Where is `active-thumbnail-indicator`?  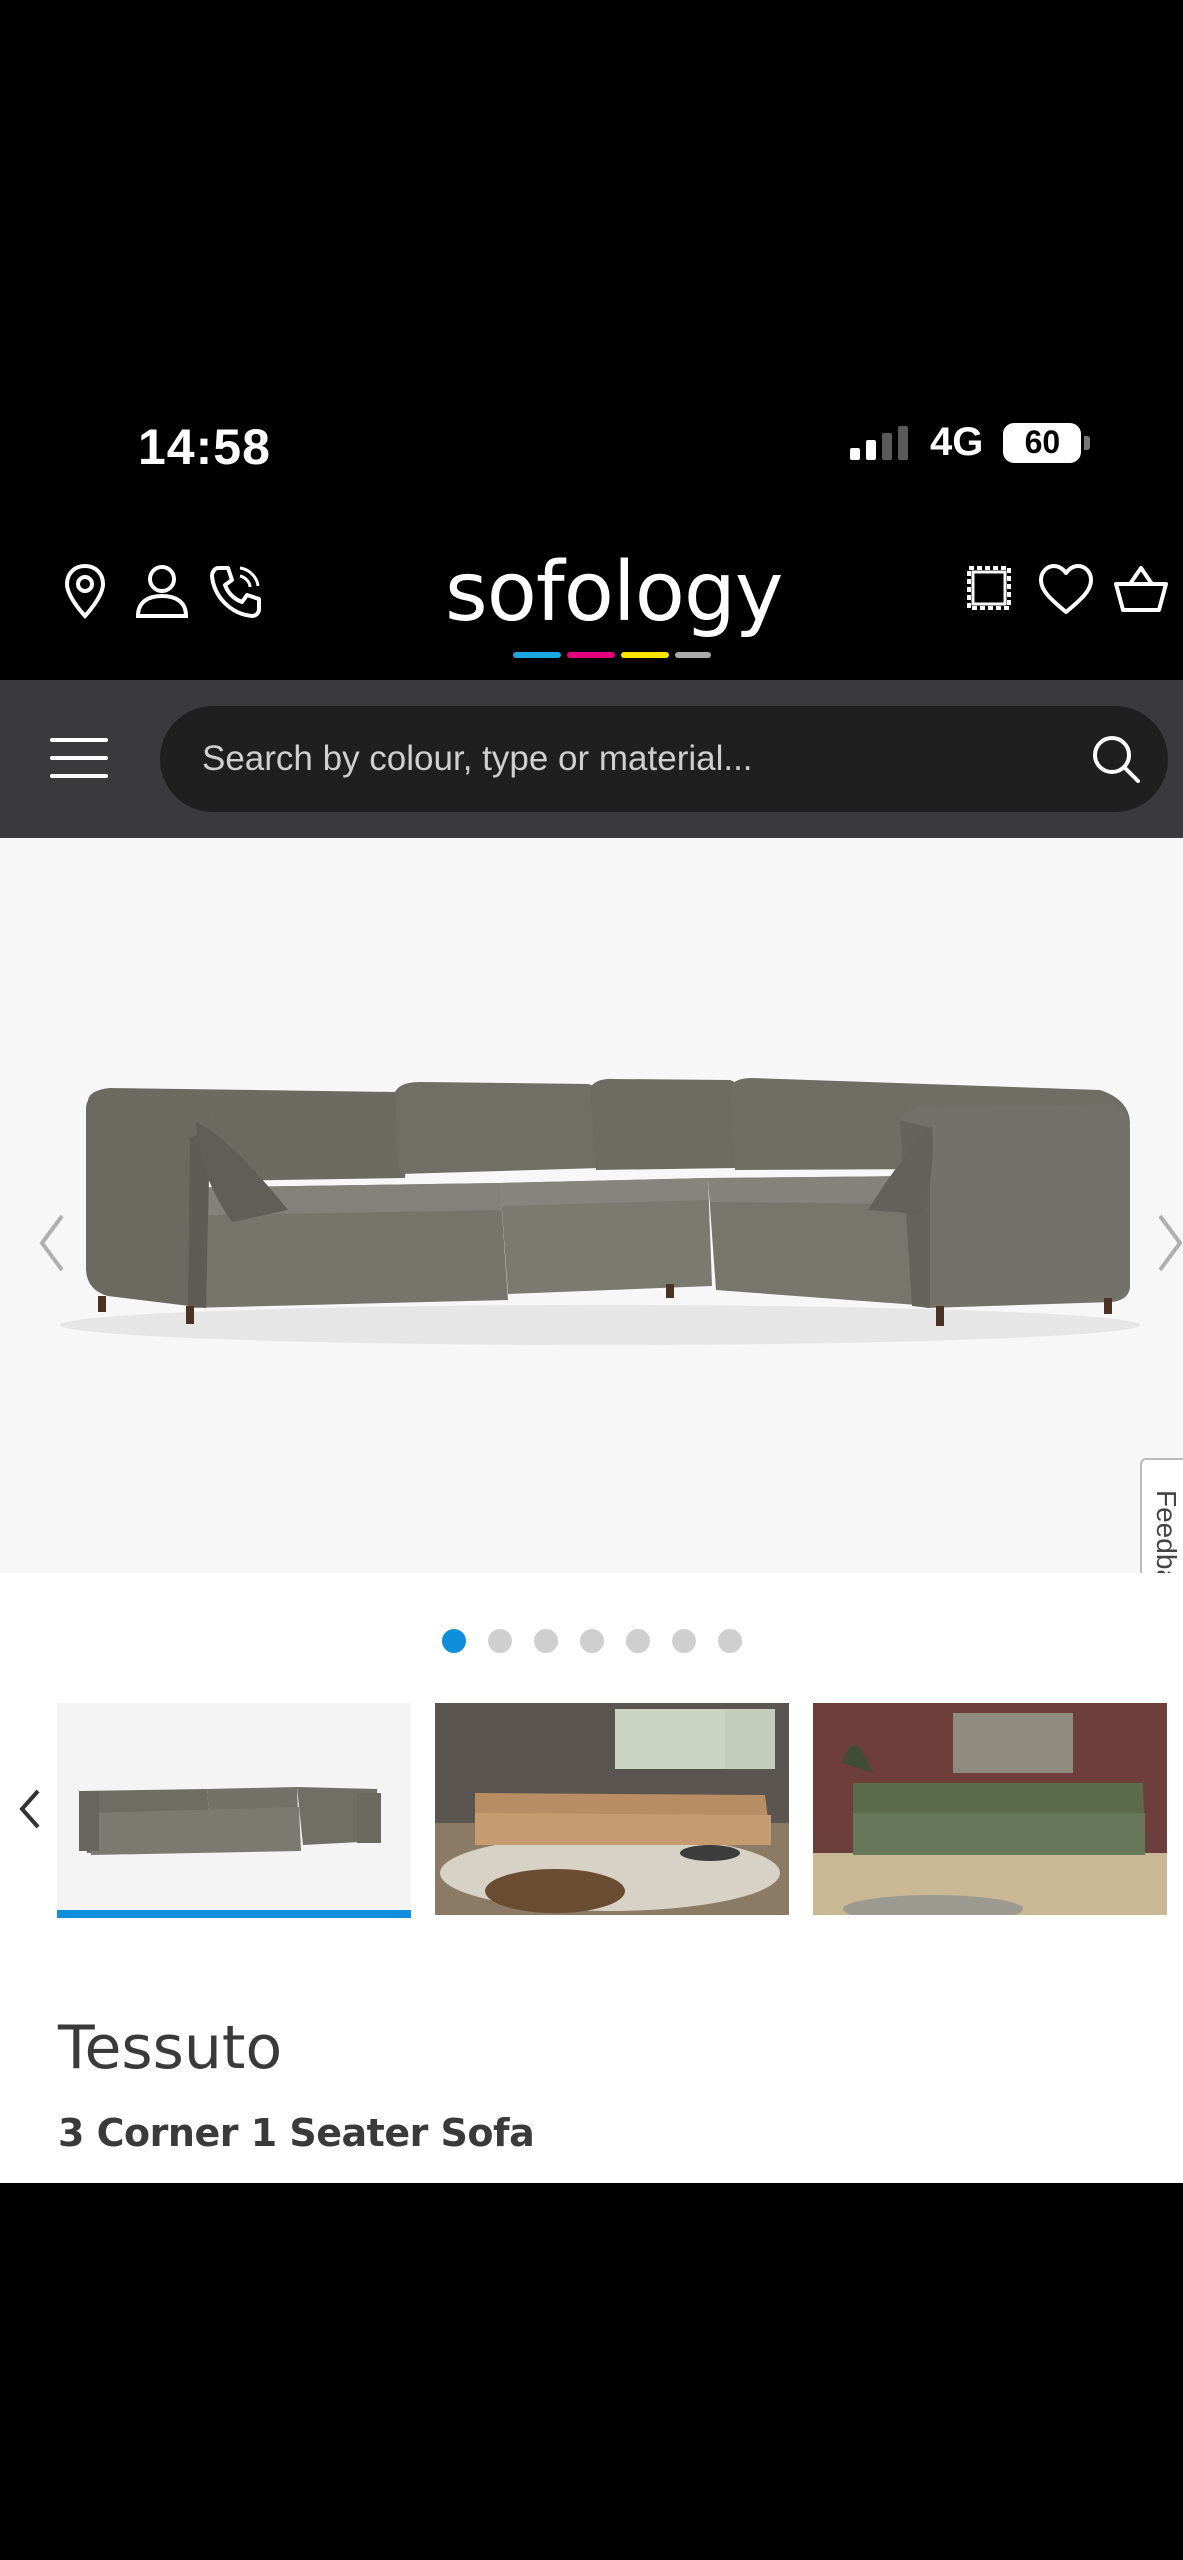
active-thumbnail-indicator is located at coordinates (234, 1914).